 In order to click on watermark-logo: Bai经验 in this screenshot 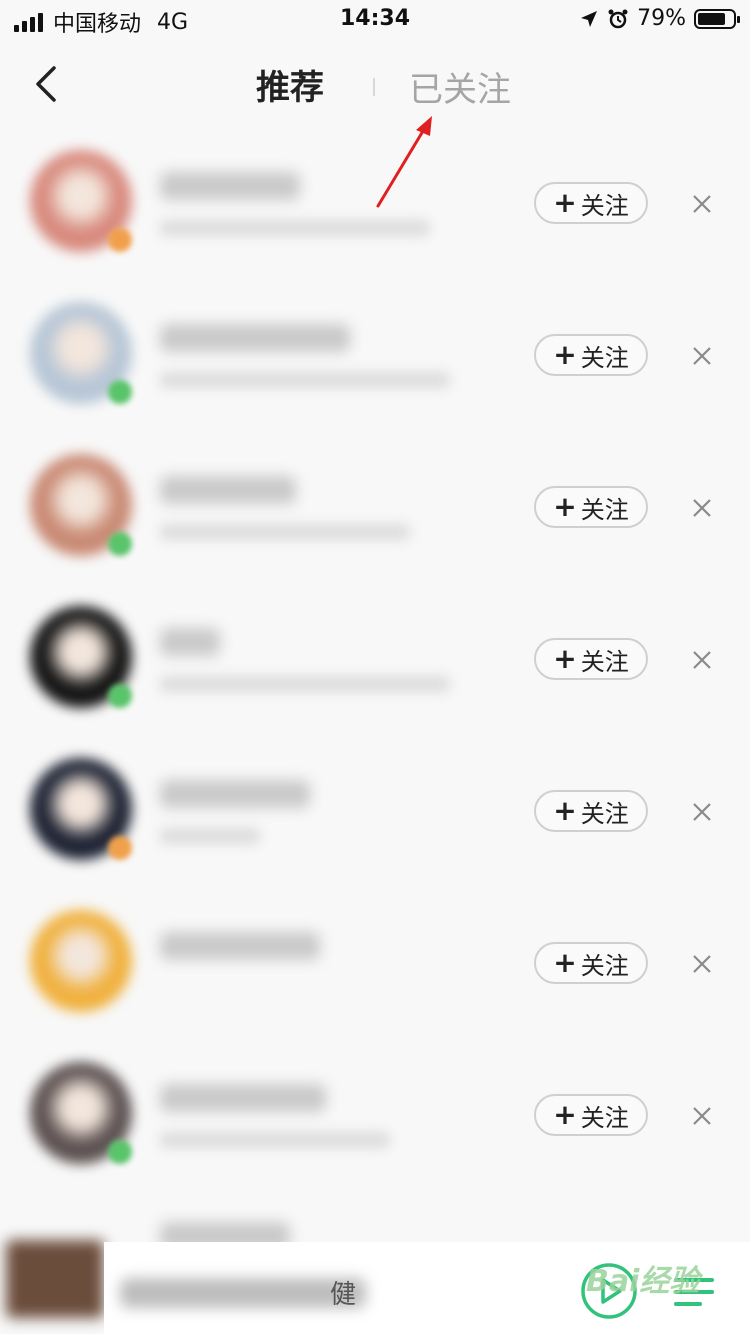, I will do `click(643, 1281)`.